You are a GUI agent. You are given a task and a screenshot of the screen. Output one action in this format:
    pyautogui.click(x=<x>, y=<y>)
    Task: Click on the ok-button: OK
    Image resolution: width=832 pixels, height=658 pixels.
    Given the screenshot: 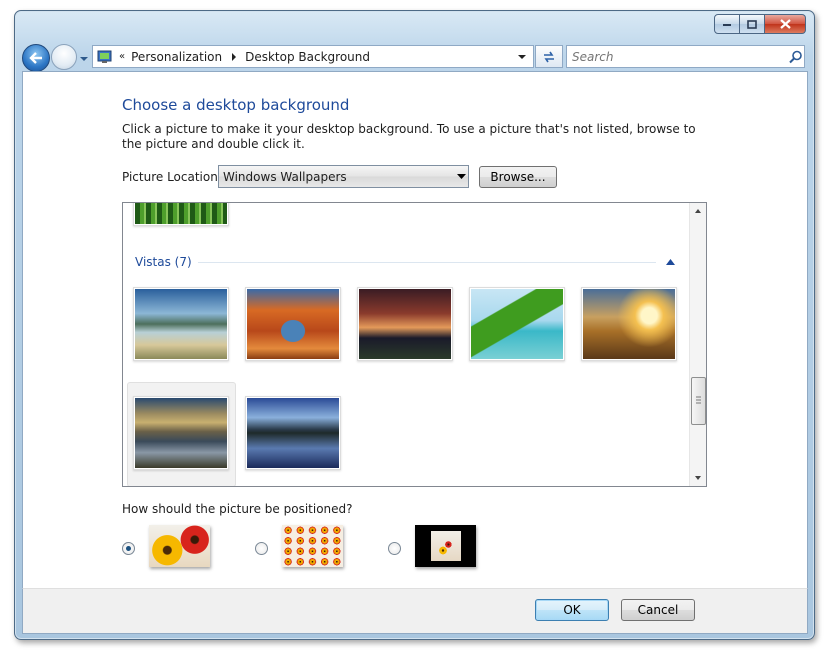 What is the action you would take?
    pyautogui.click(x=572, y=610)
    